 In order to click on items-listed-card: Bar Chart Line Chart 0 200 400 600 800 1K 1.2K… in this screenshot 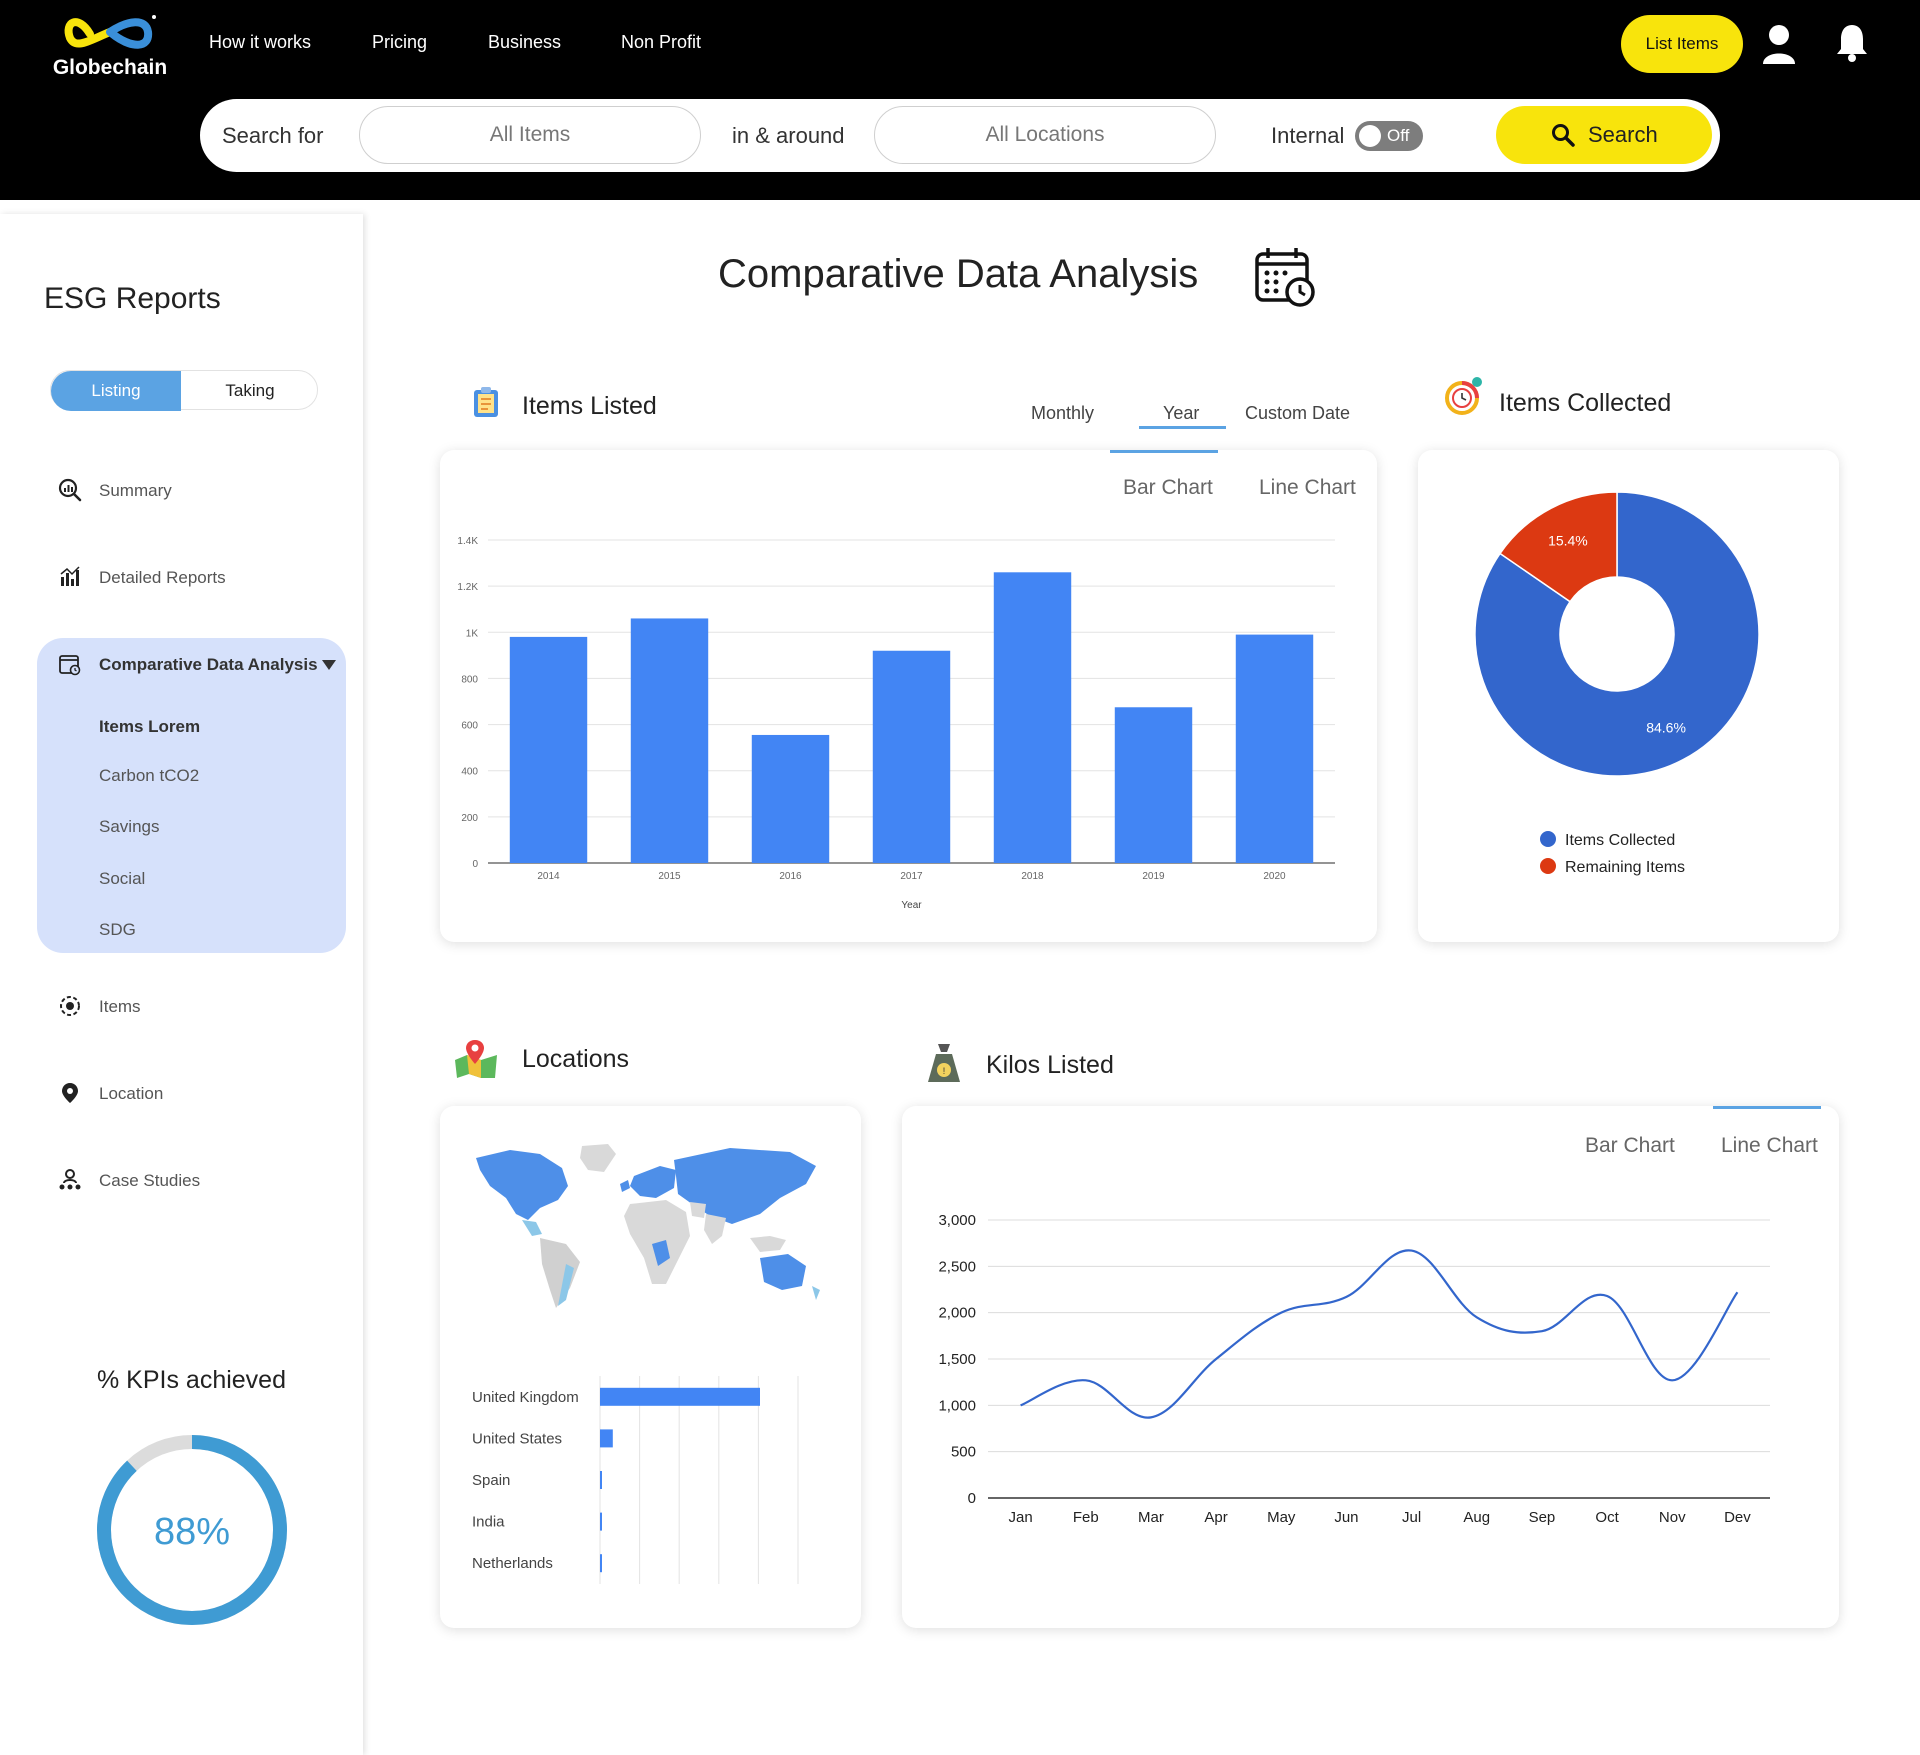, I will do `click(908, 696)`.